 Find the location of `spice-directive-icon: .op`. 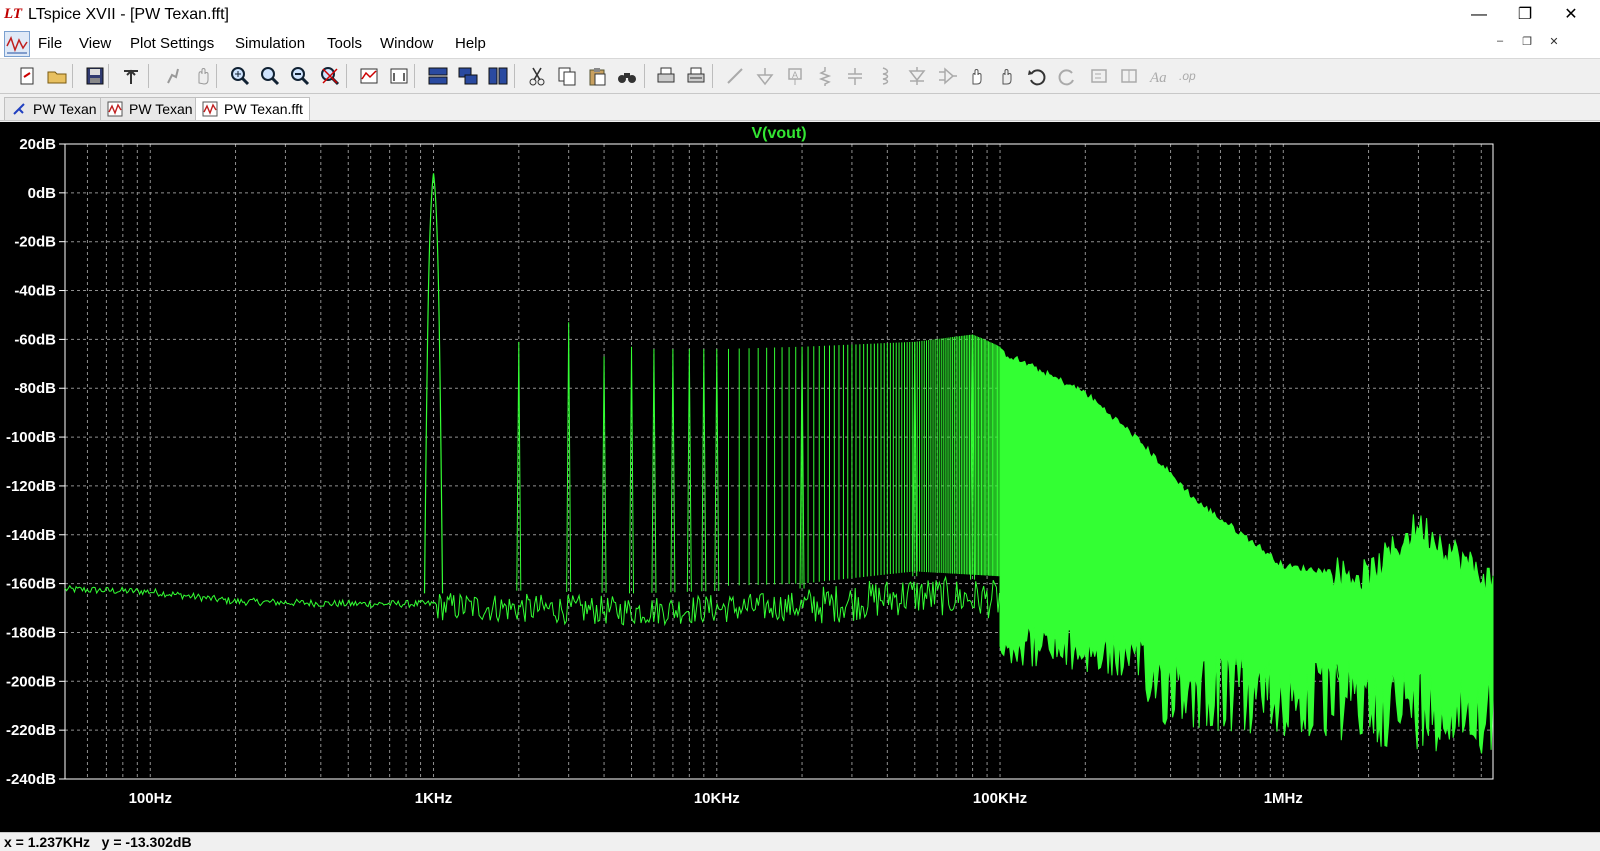

spice-directive-icon: .op is located at coordinates (1187, 76).